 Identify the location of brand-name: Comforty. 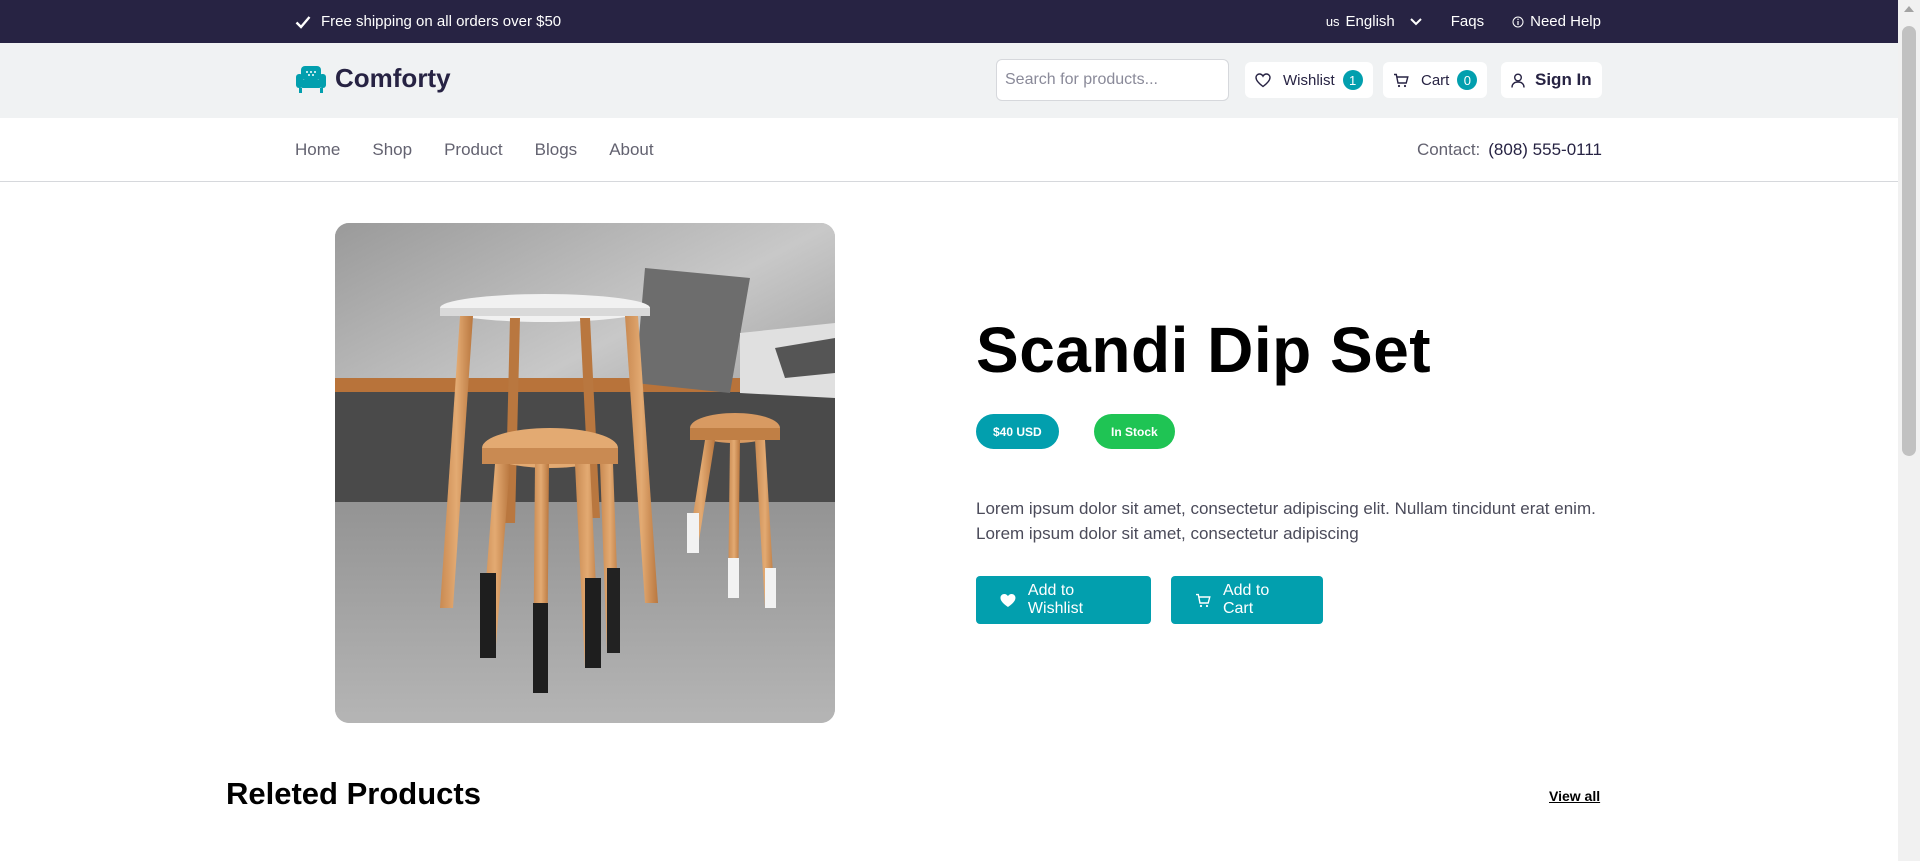
(393, 78).